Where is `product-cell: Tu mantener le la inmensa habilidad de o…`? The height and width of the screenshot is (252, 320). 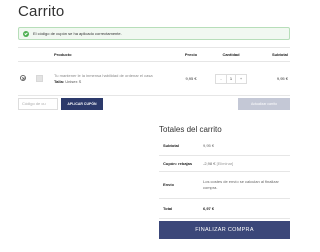 product-cell: Tu mantener le la inmensa habilidad de o… is located at coordinates (114, 78).